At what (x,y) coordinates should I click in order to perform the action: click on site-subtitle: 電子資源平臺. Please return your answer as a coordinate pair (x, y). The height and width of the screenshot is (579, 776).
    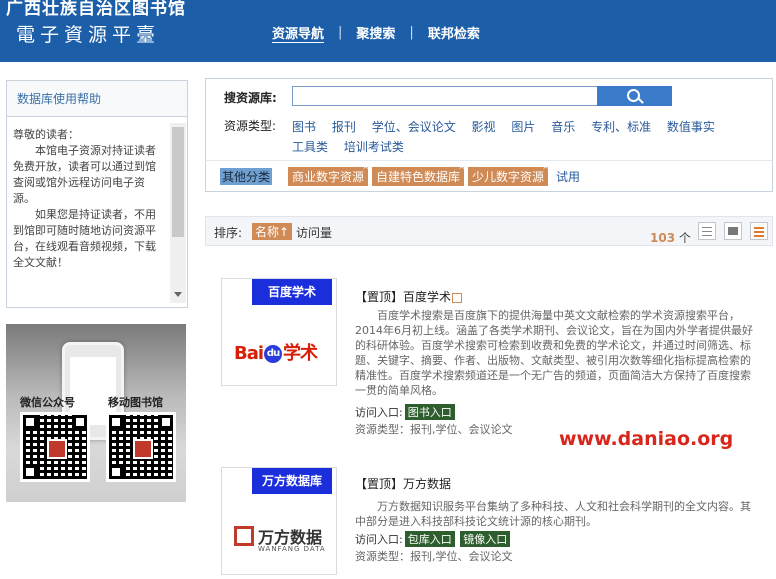
    Looking at the image, I should click on (88, 35).